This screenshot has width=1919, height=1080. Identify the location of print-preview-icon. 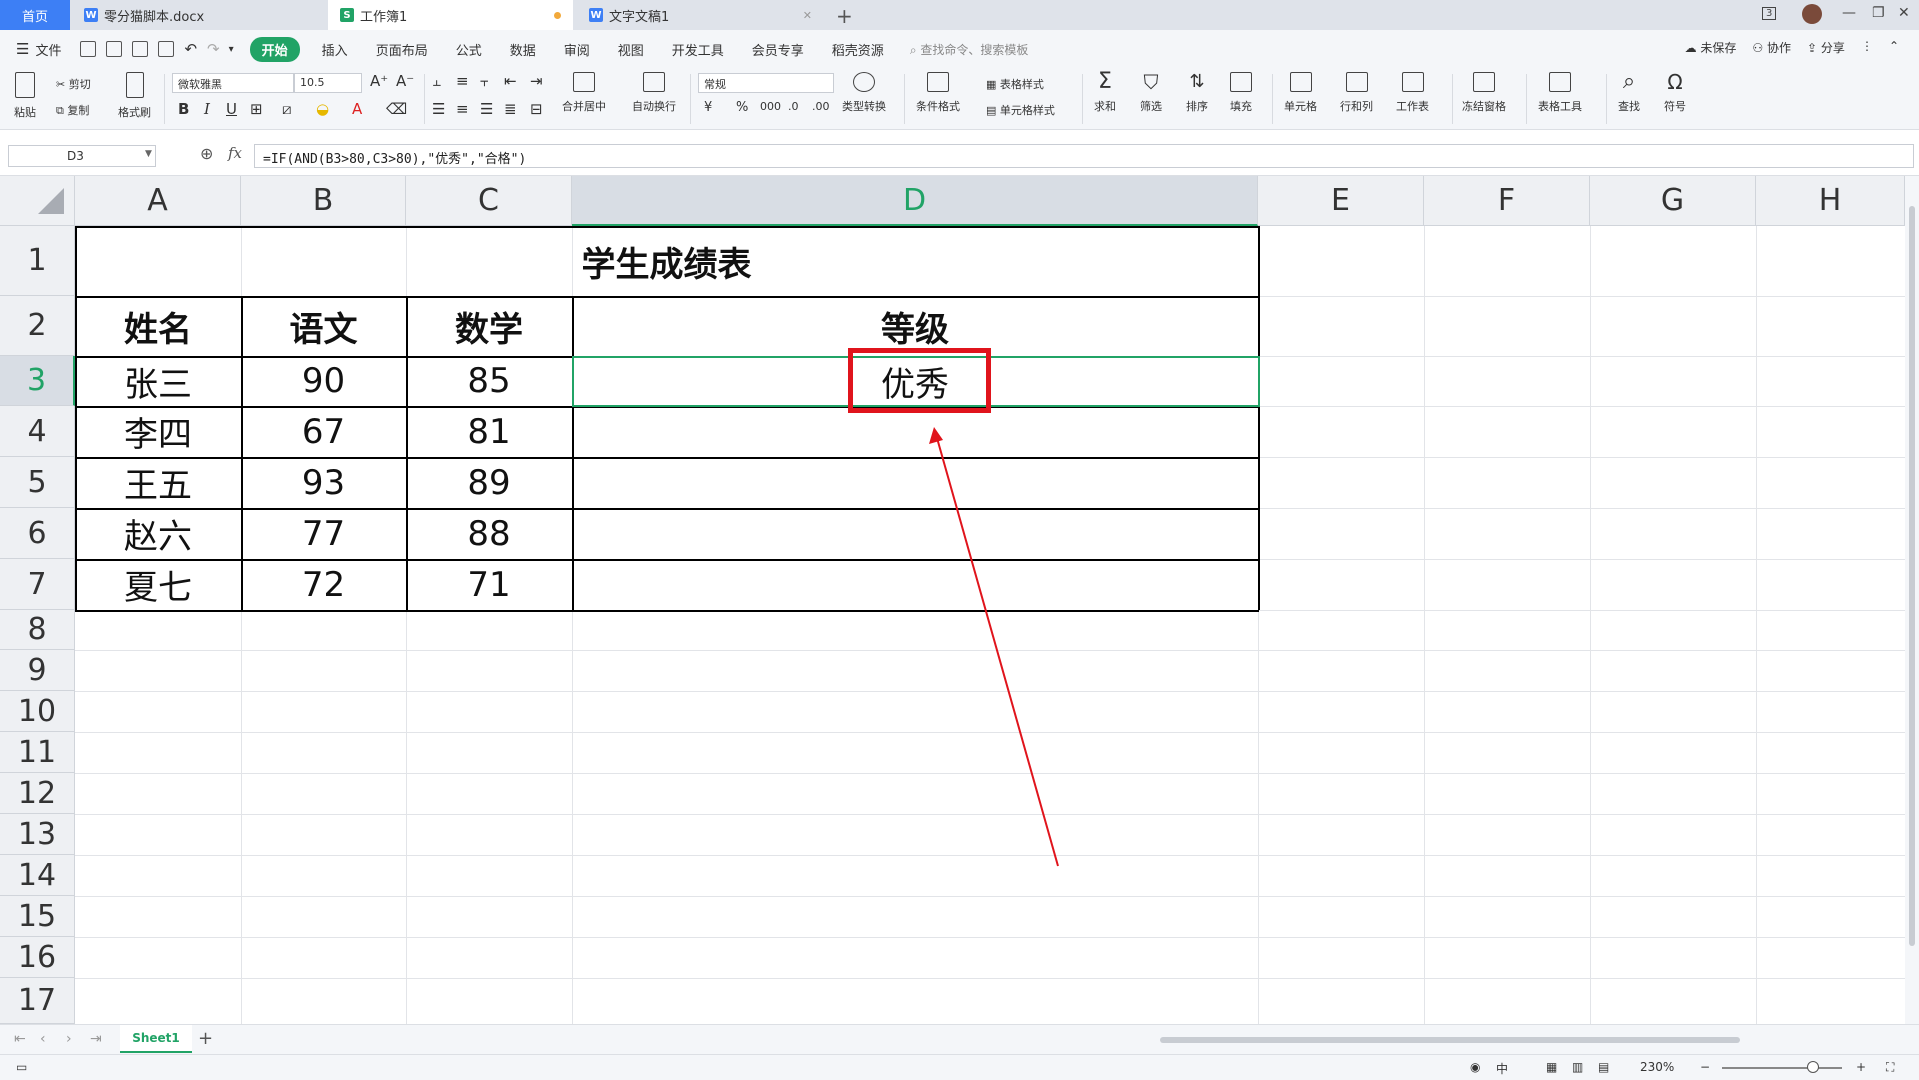
(166, 49).